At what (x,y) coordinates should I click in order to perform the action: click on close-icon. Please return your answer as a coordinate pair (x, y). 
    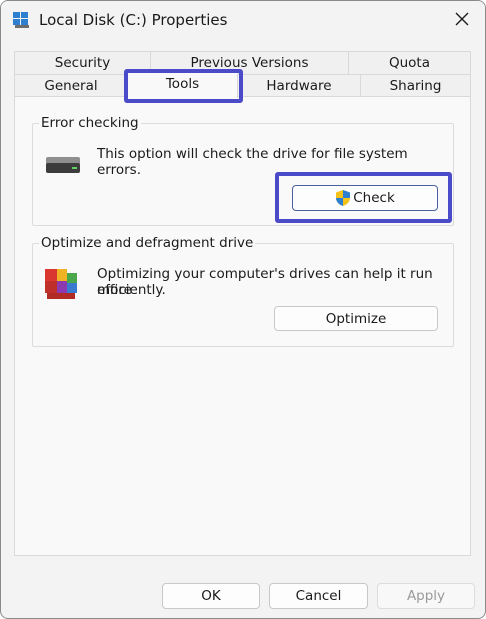
    Looking at the image, I should click on (462, 21).